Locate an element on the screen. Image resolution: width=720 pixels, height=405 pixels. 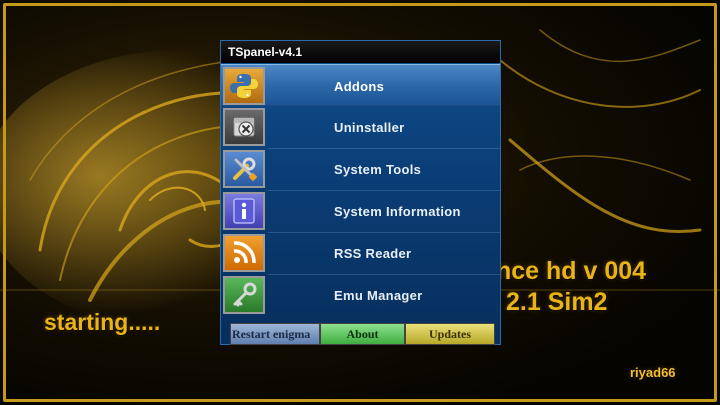
menu-item-system-information: System Information is located at coordinates (360, 211).